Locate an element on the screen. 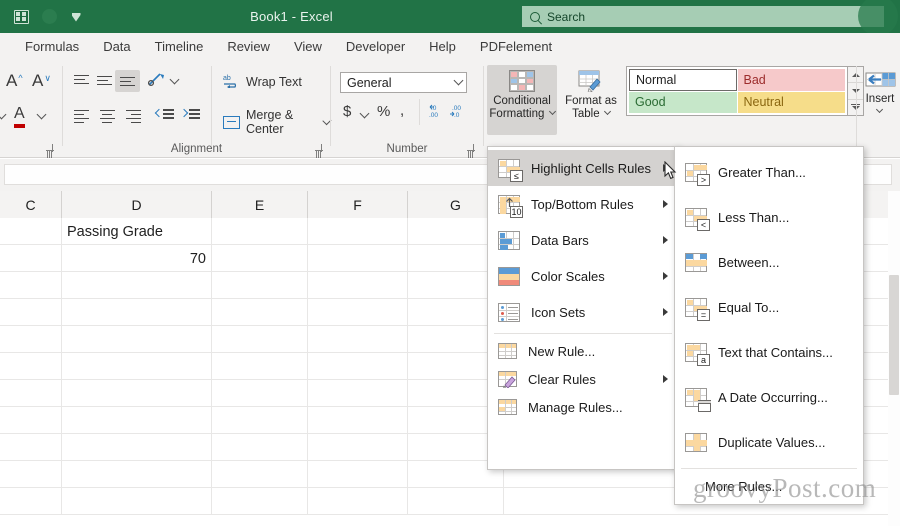  cell-f2 is located at coordinates (358, 258).